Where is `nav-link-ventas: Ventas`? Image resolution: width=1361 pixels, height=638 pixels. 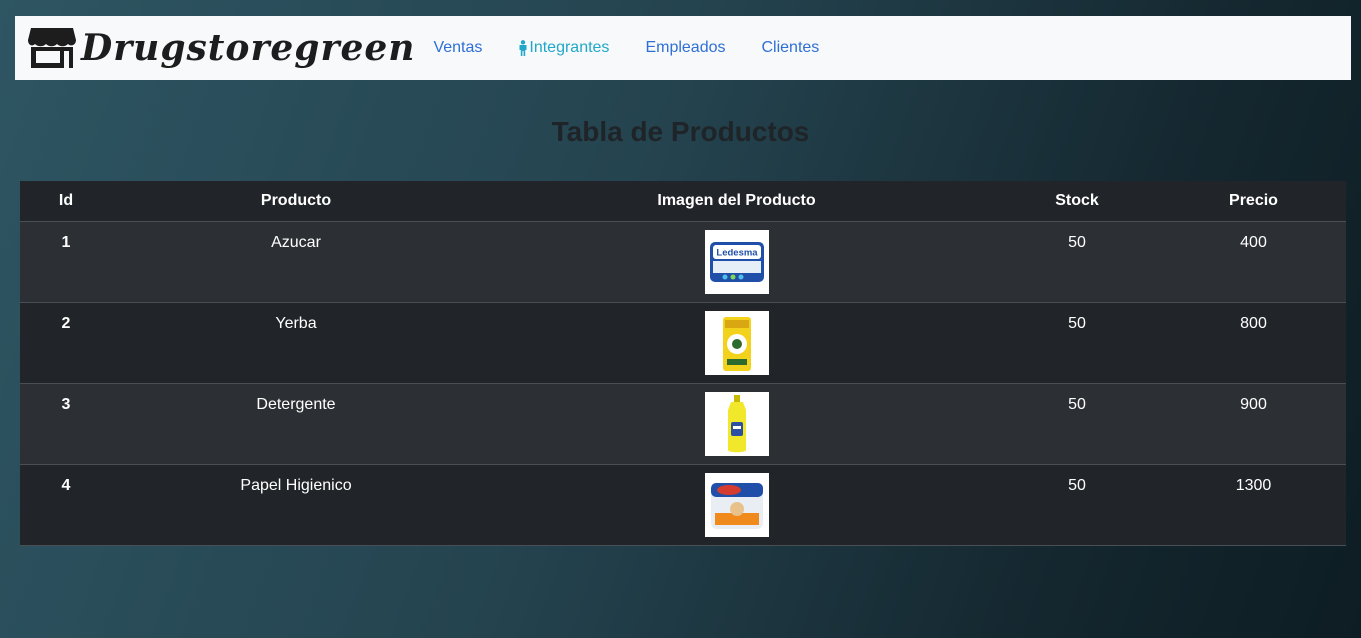 nav-link-ventas: Ventas is located at coordinates (457, 48).